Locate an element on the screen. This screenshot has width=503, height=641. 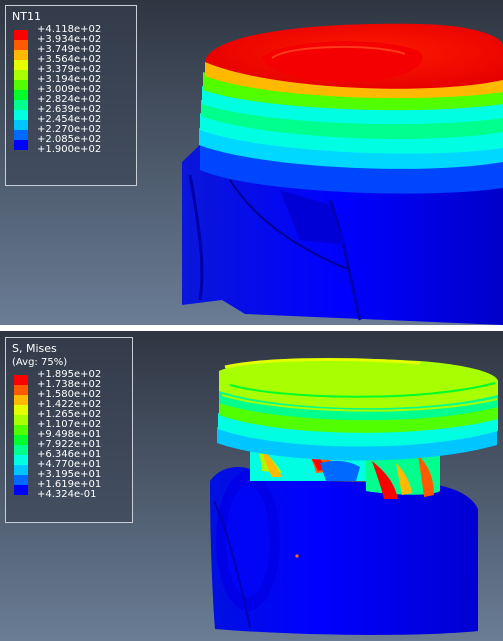
legend-value: +4.324e-01 is located at coordinates (67, 494).